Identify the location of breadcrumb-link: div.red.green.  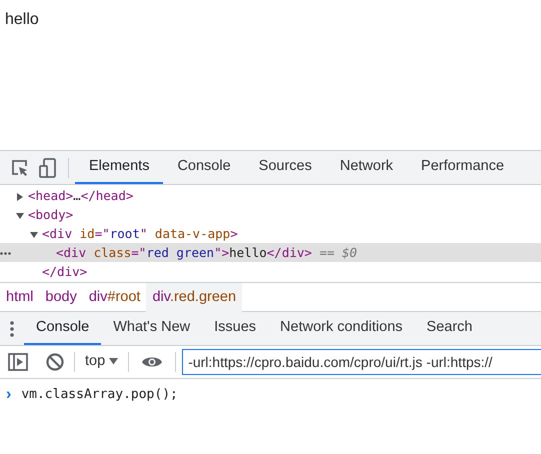
(194, 297).